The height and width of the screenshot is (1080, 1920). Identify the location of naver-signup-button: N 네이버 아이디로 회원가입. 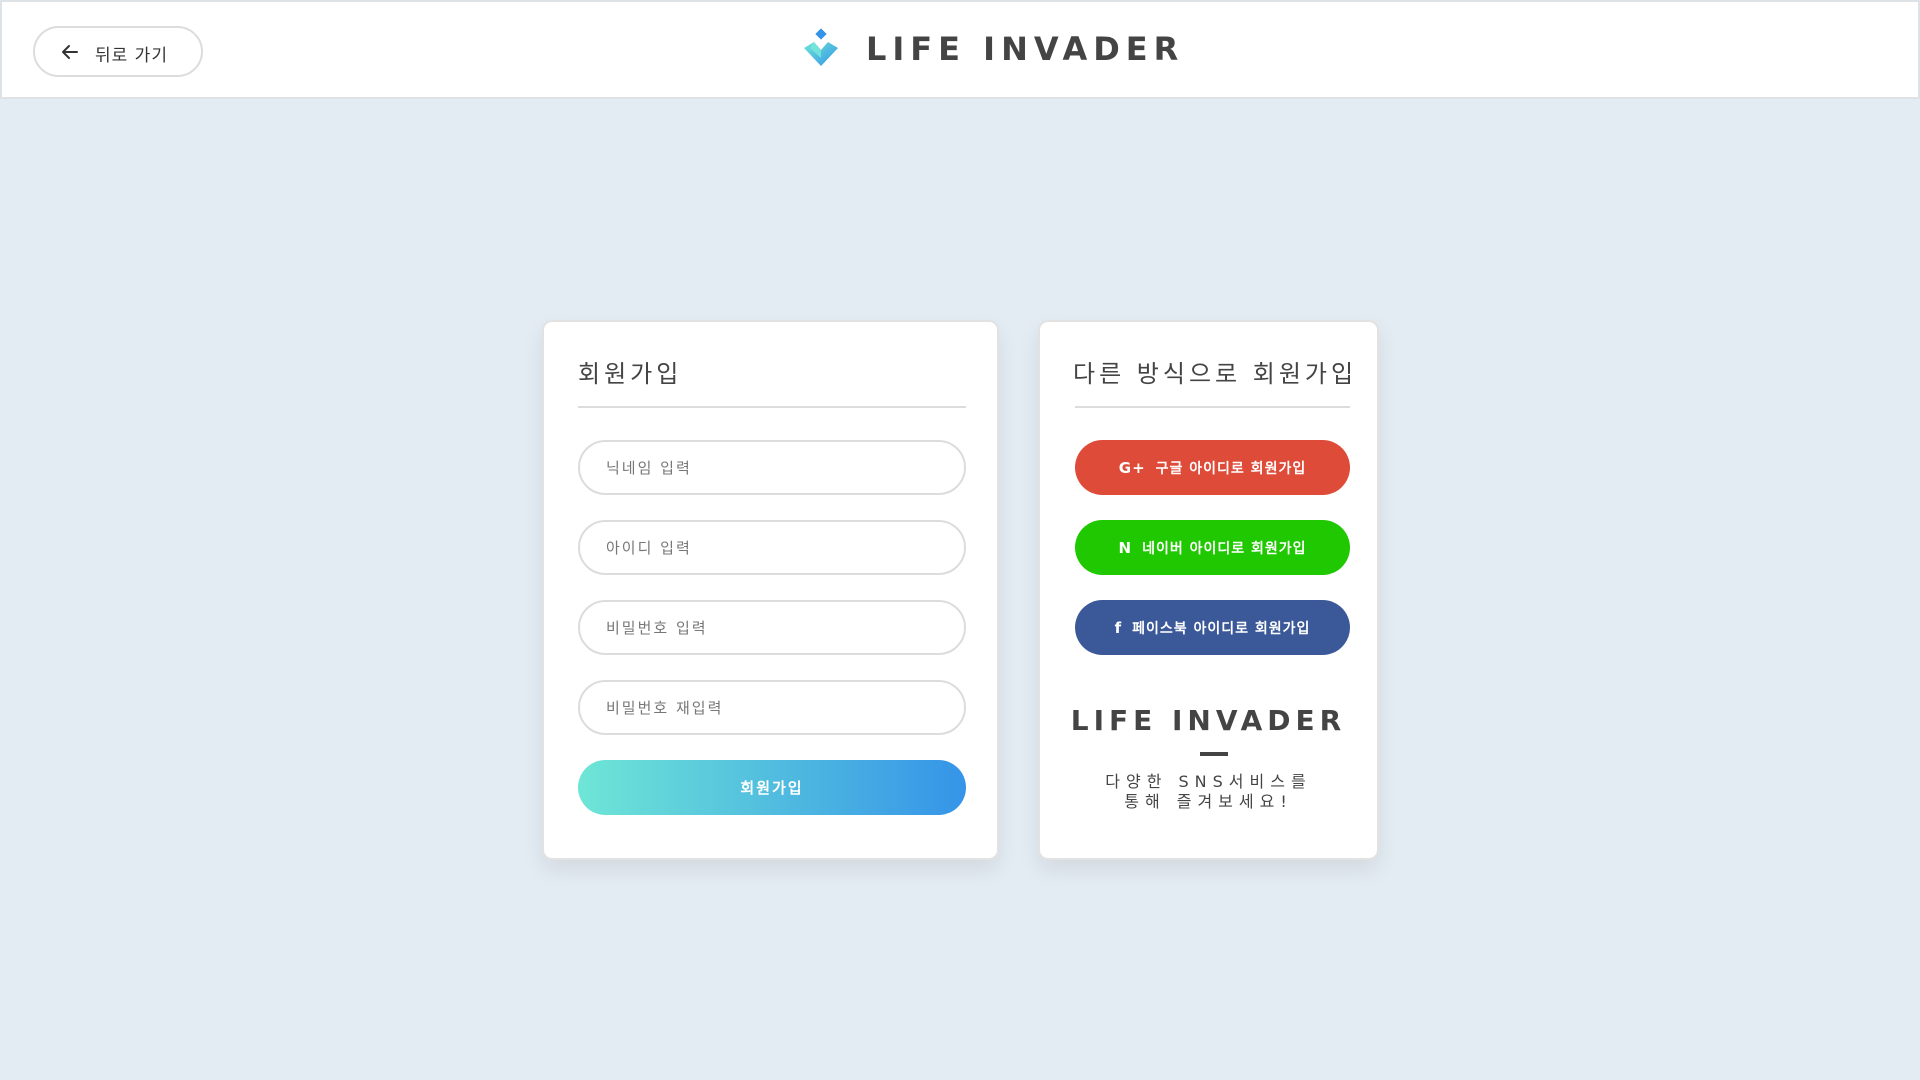
(1212, 547).